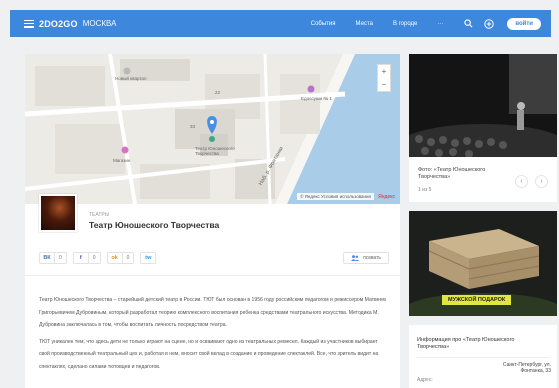  Describe the element at coordinates (452, 173) in the screenshot. I see `photo-caption: Фото: «Театр Юношеского Творчества»` at that location.